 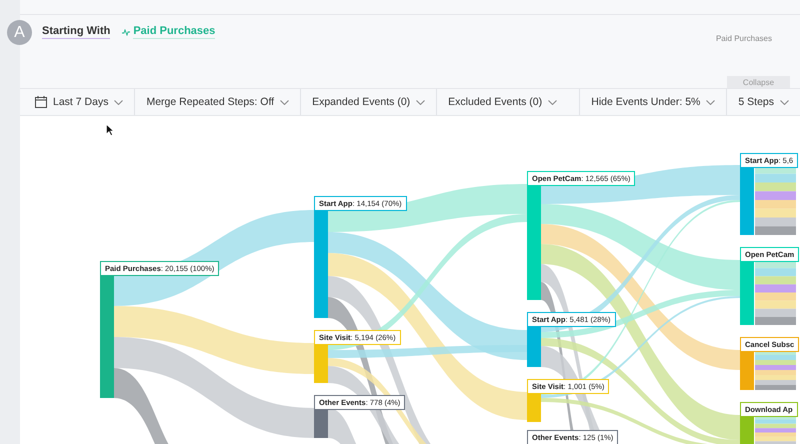 I want to click on pulse-icon, so click(x=126, y=32).